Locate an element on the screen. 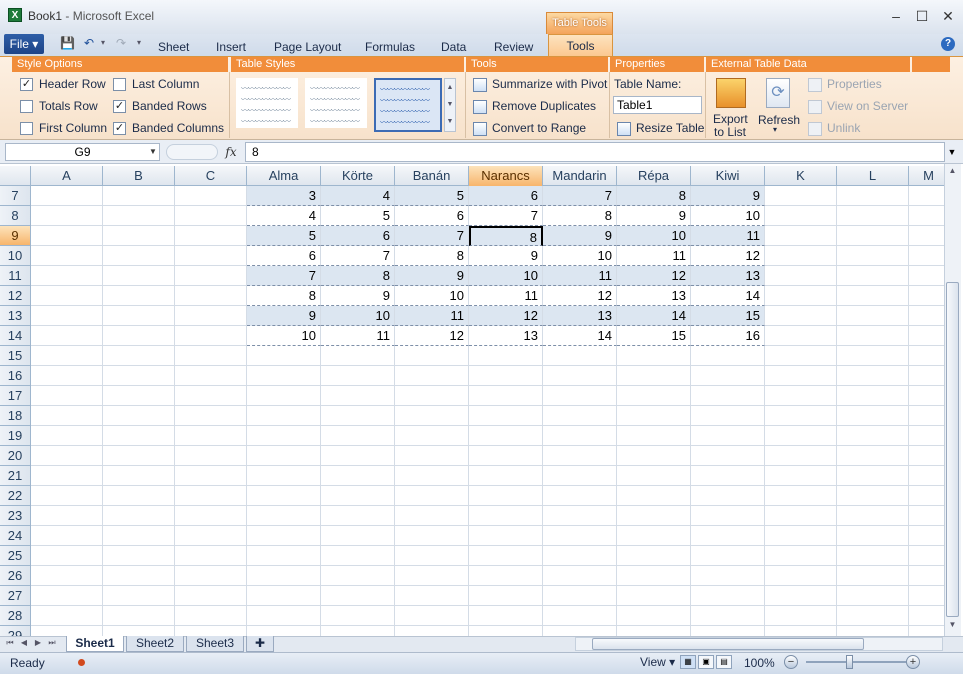  scroll-down-icon: ▼ is located at coordinates (450, 104).